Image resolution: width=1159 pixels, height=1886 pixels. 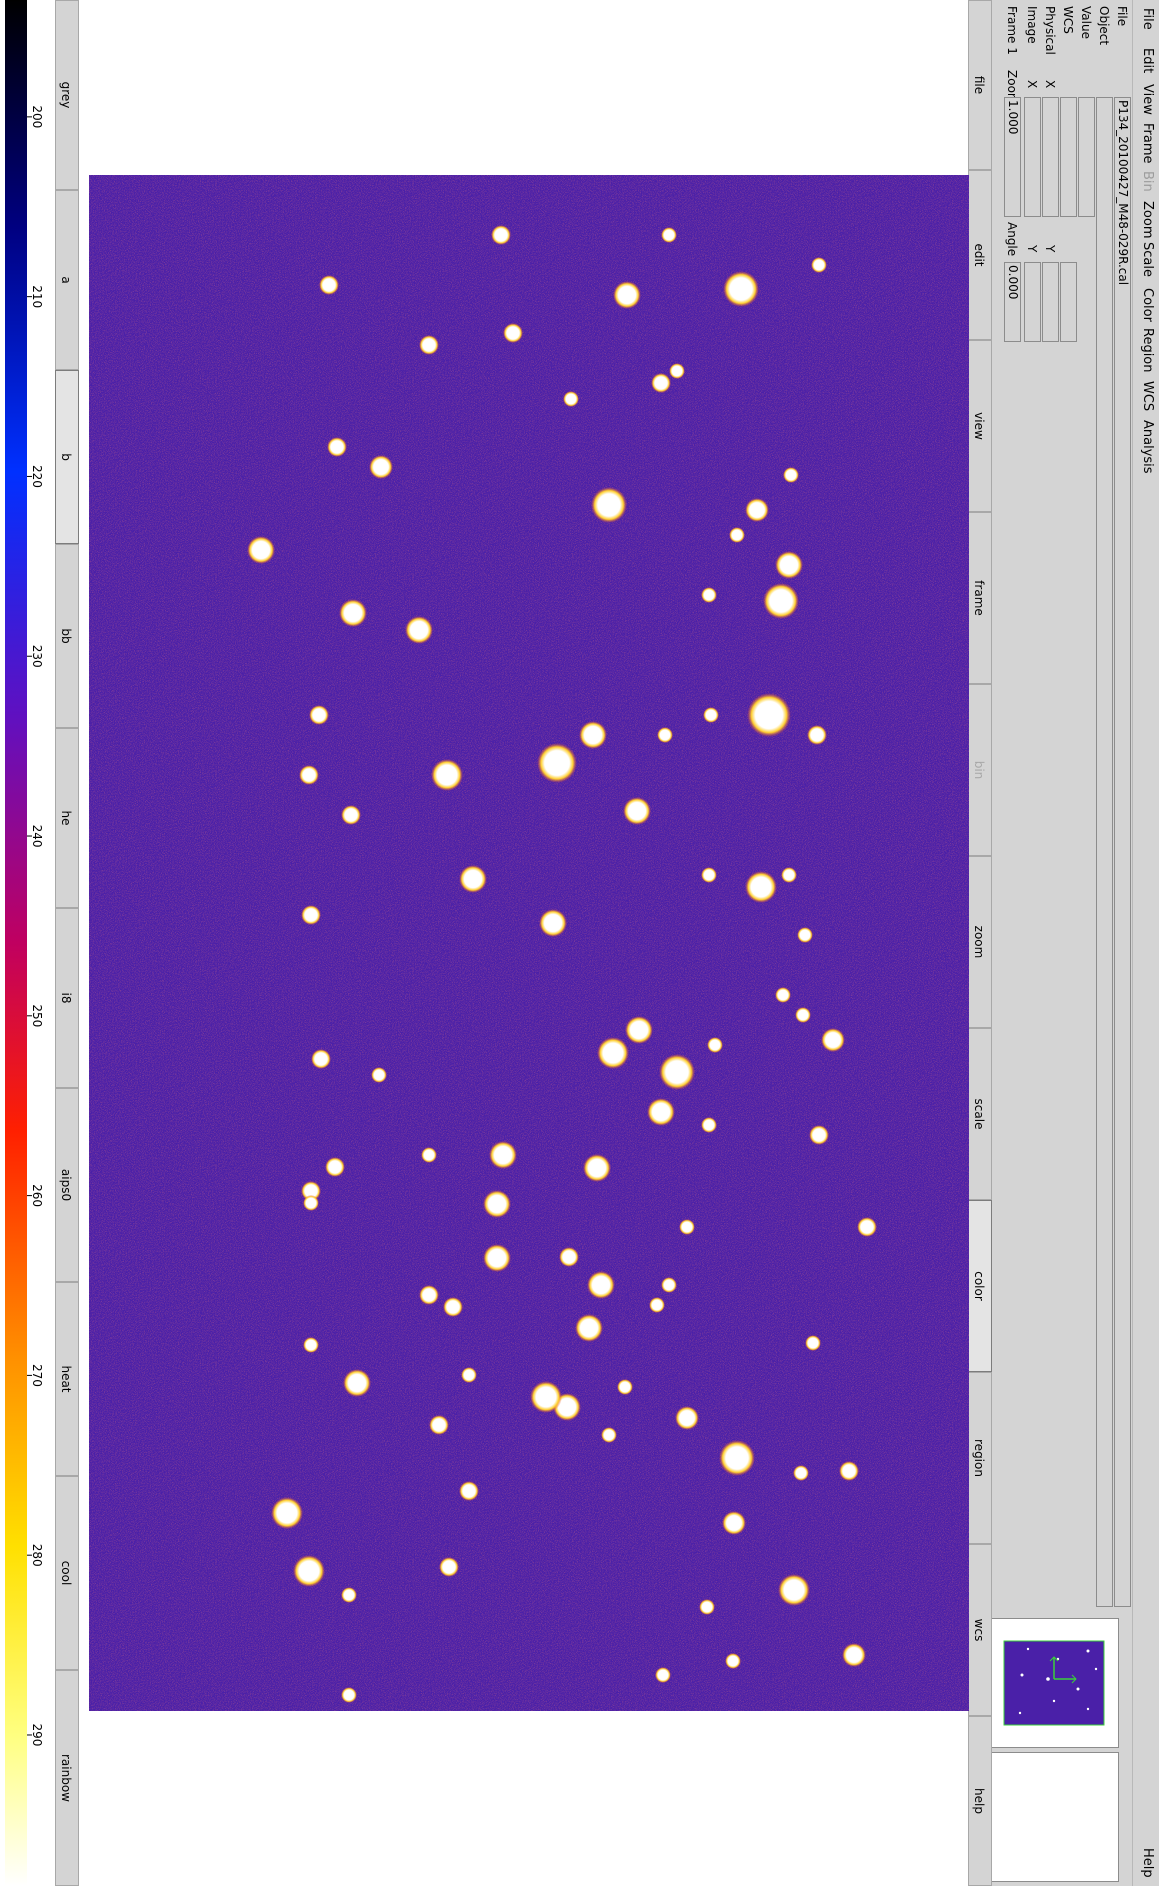 What do you see at coordinates (67, 95) in the screenshot?
I see `color-button-grey: grey` at bounding box center [67, 95].